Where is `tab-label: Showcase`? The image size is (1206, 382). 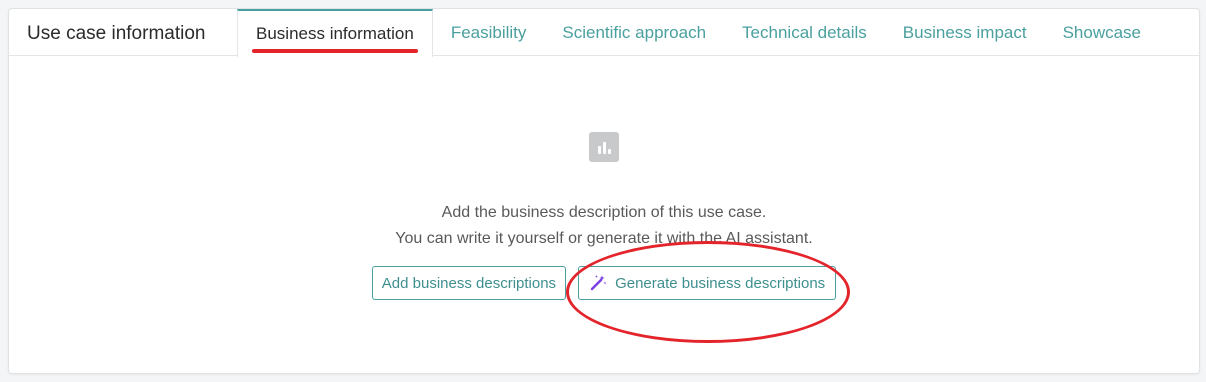
tab-label: Showcase is located at coordinates (1102, 32).